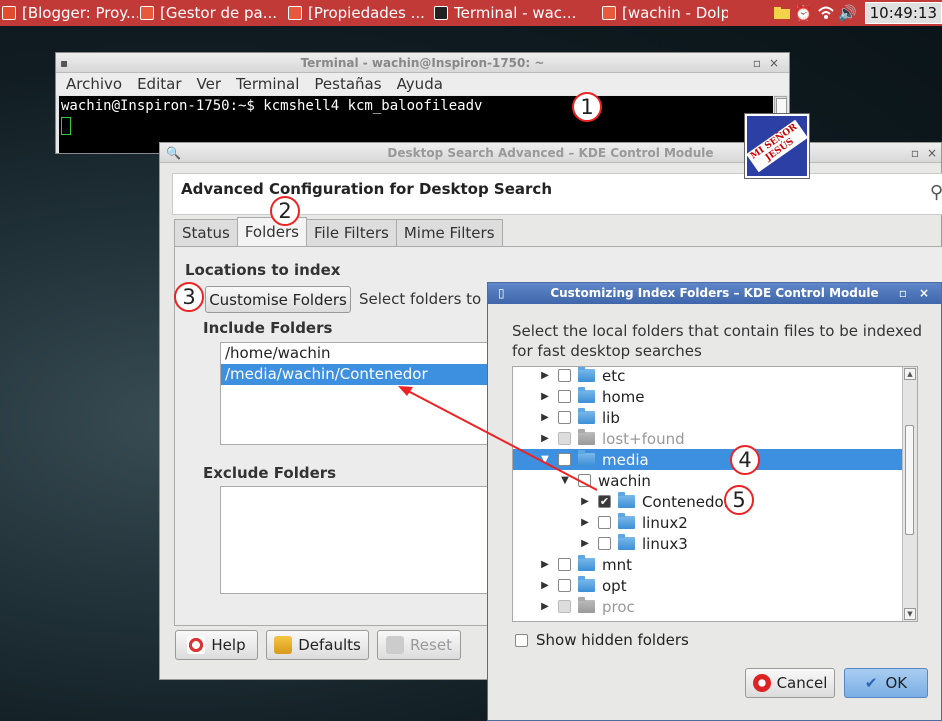 This screenshot has width=942, height=721. I want to click on annotation-arrow, so click(498, 438).